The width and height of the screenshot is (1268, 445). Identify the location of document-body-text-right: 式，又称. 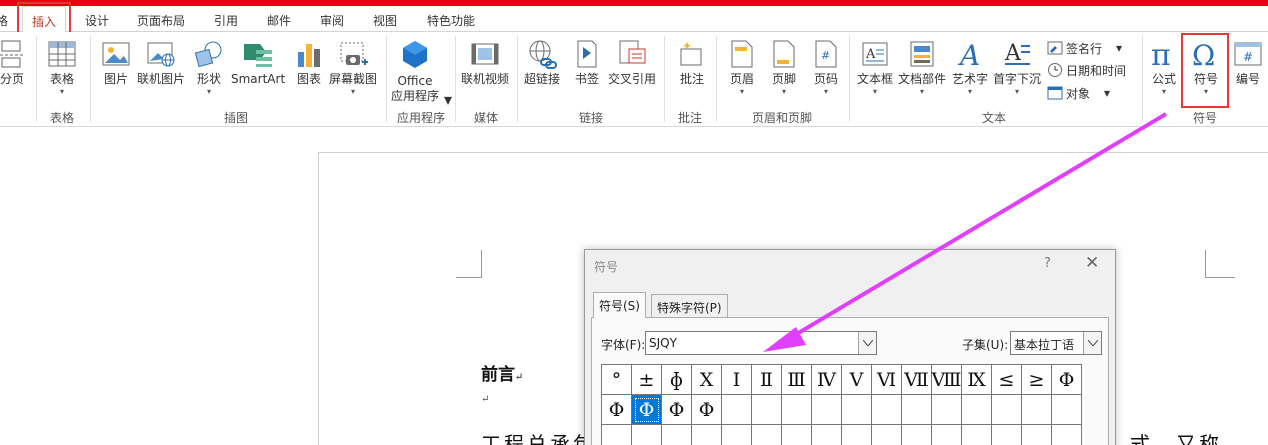
(1176, 436).